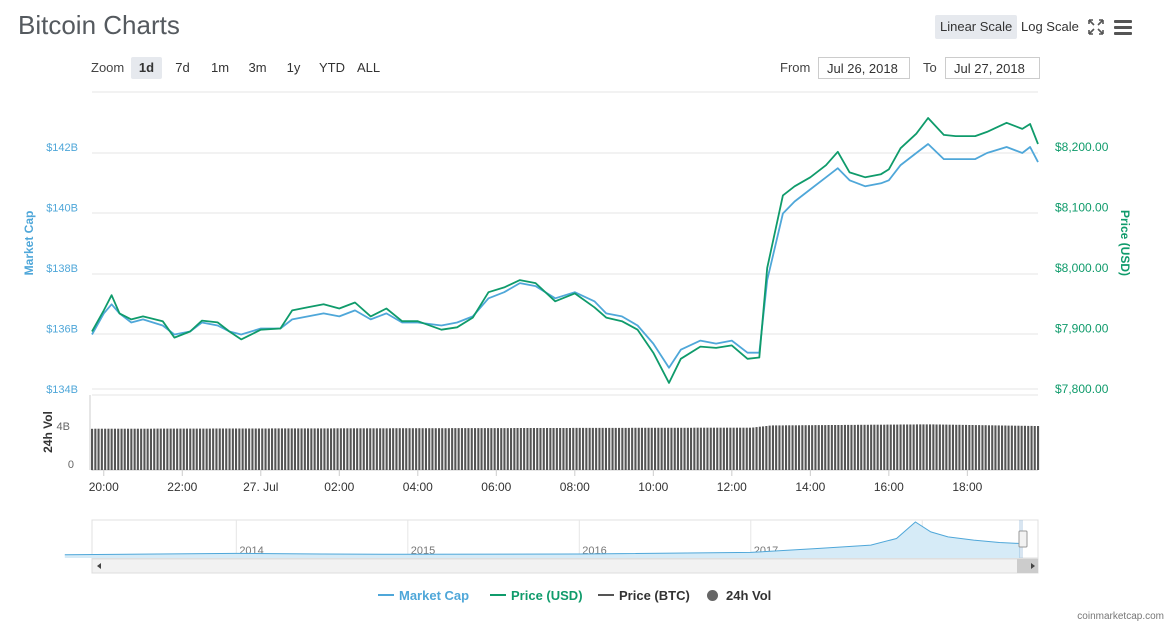 This screenshot has height=626, width=1174. Describe the element at coordinates (62, 390) in the screenshot. I see `y-left-tick: $134B` at that location.